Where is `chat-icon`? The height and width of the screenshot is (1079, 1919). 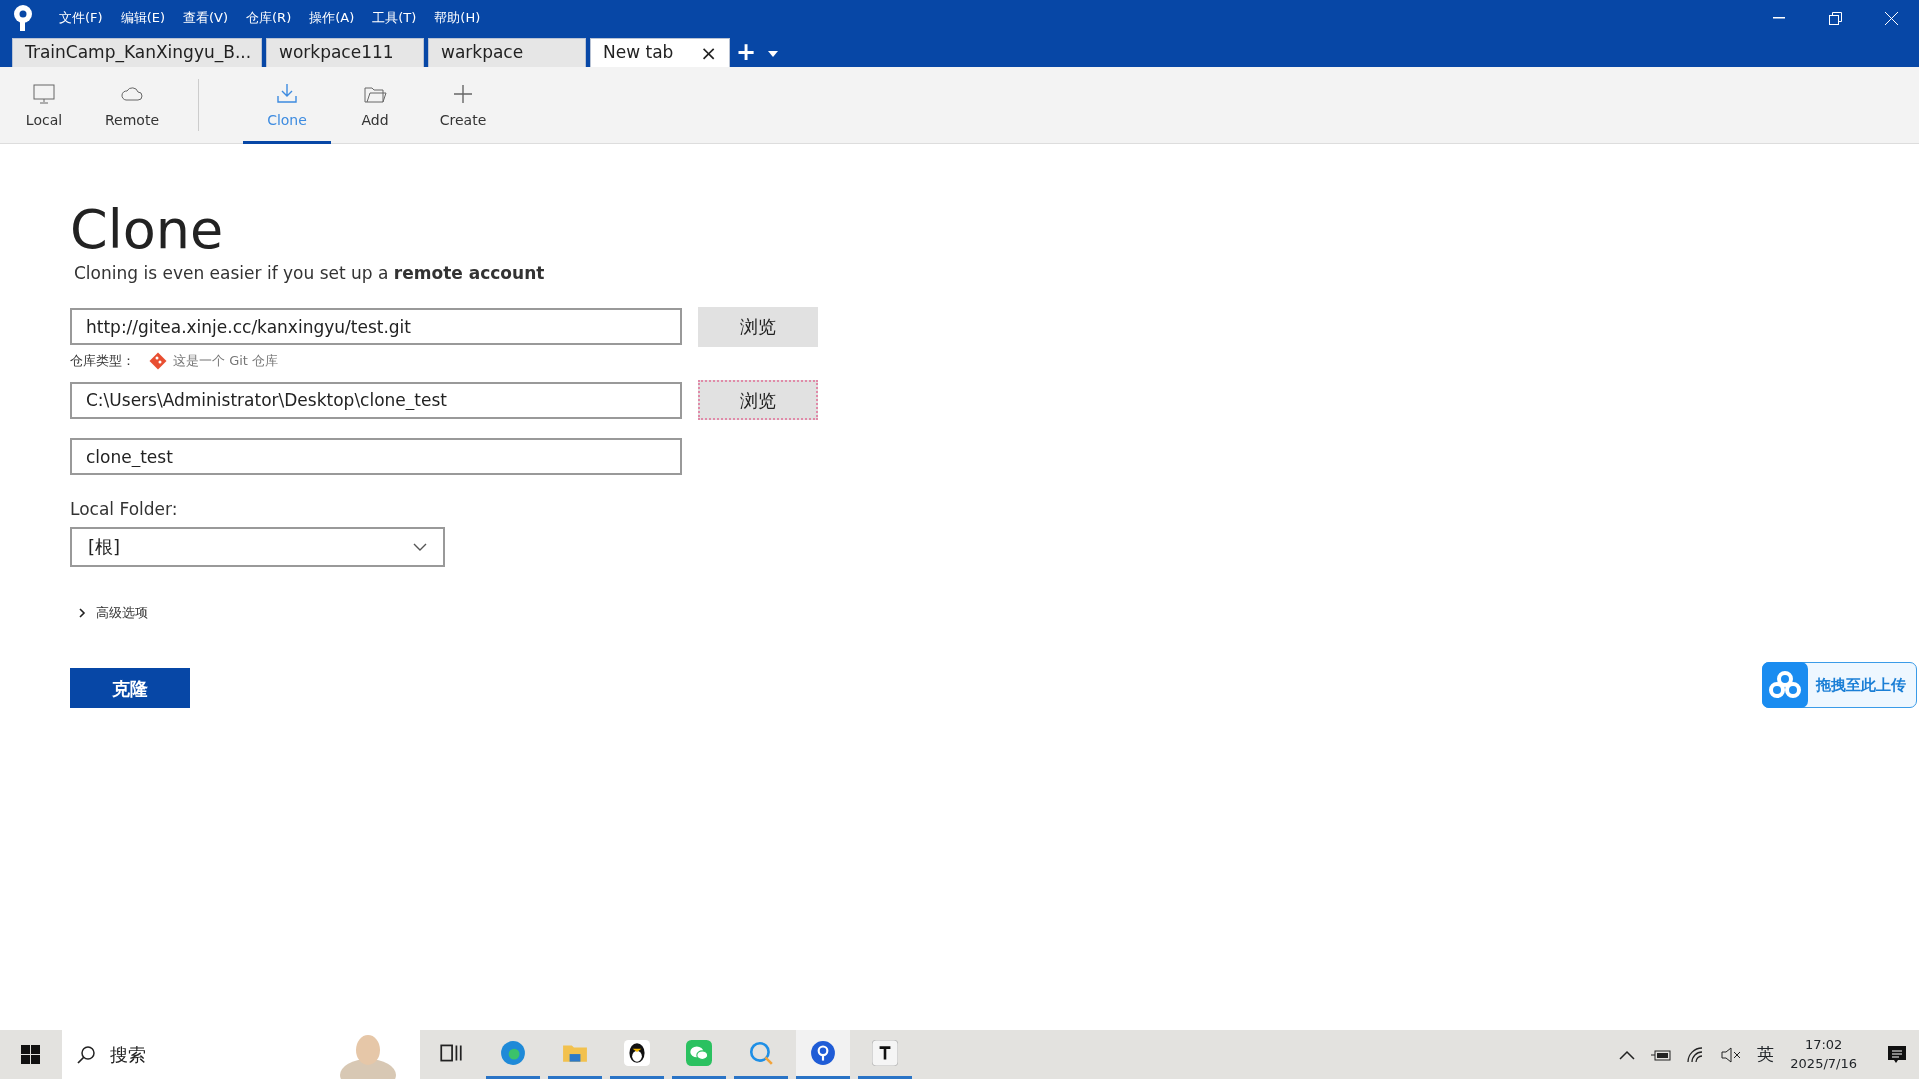
chat-icon is located at coordinates (699, 1053).